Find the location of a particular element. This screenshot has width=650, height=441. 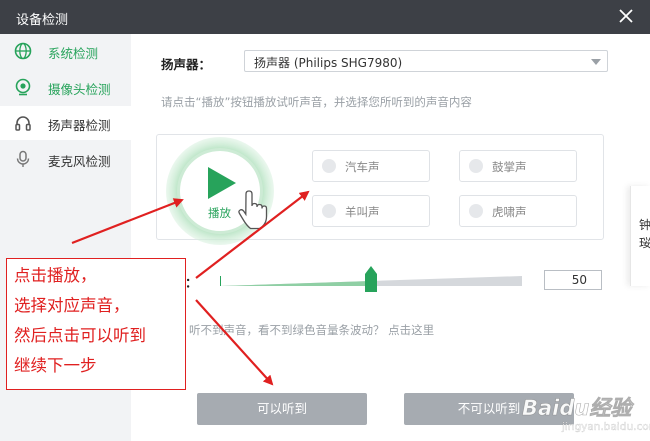

background-window-edge: 钟 珱 is located at coordinates (640, 236).